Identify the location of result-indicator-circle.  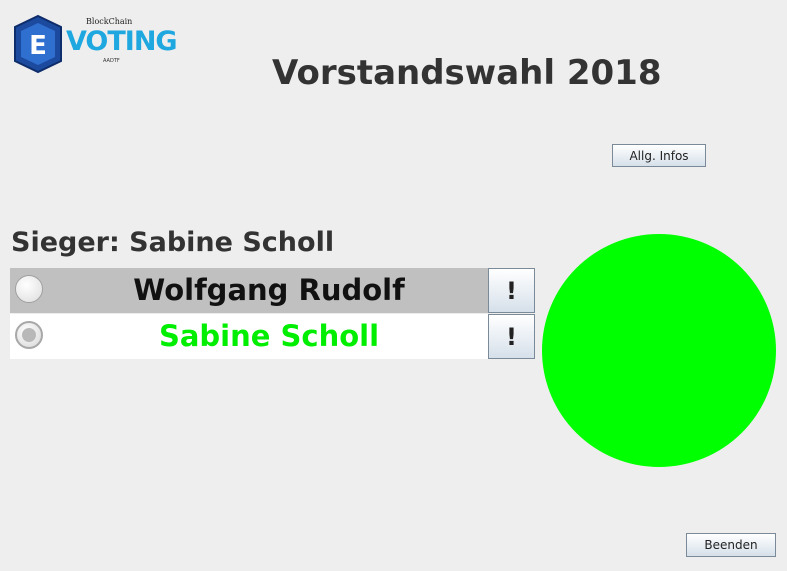
(659, 350).